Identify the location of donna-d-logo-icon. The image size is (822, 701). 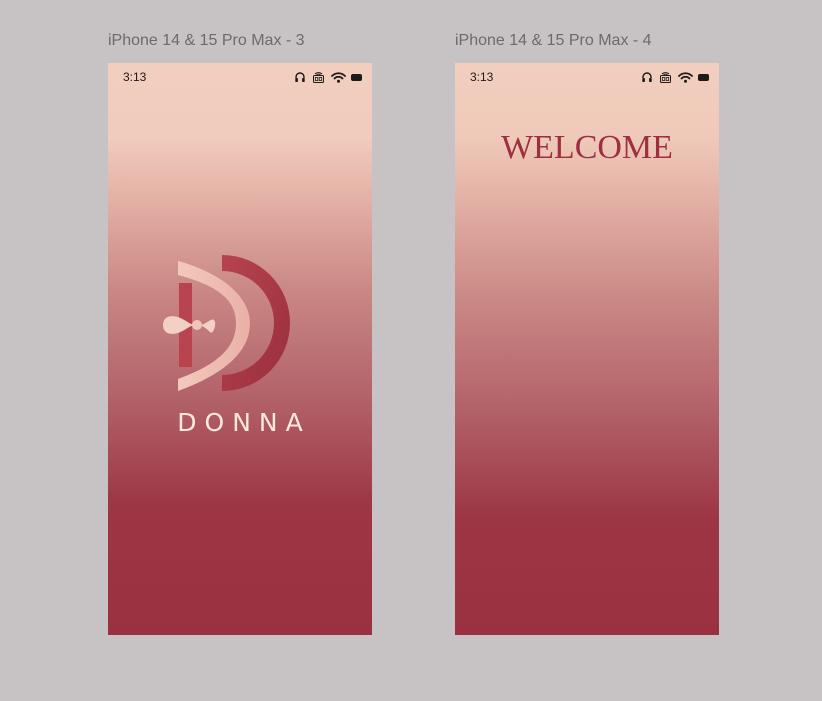
(237, 332).